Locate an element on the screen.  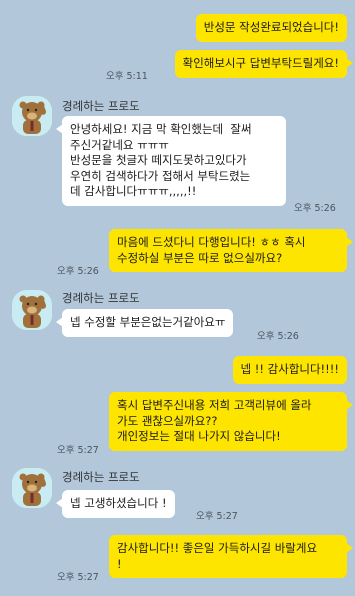
message-bubble-mine: 확인해보시구 답변부탁드릴게요! is located at coordinates (264, 64).